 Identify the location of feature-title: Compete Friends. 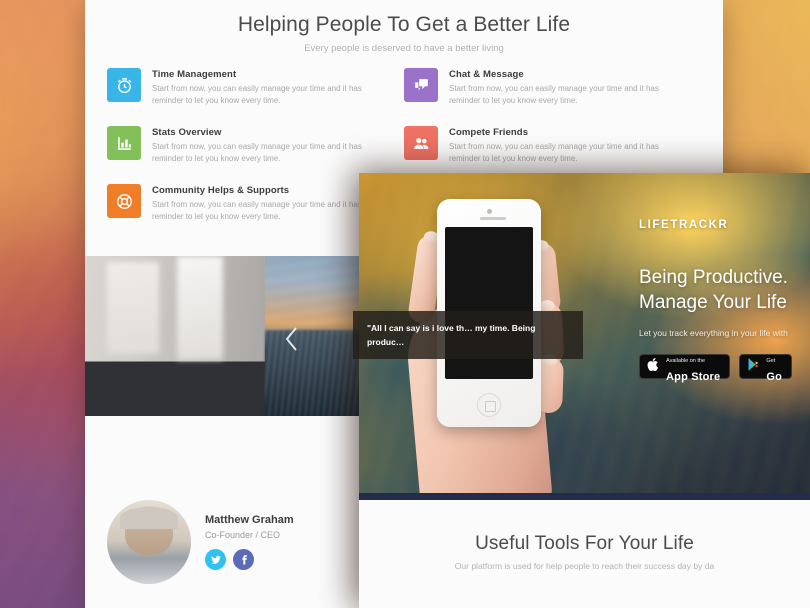
(489, 132).